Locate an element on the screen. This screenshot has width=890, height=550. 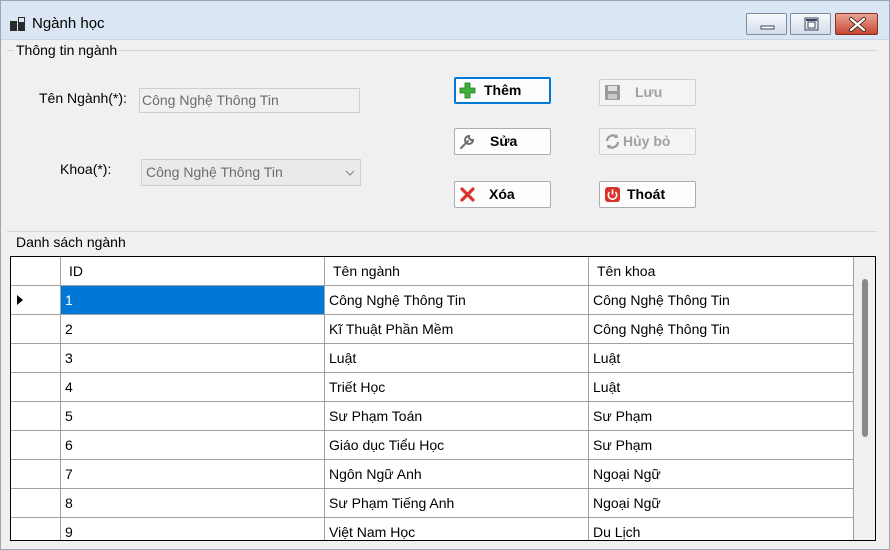
cell-id: 9 is located at coordinates (193, 529).